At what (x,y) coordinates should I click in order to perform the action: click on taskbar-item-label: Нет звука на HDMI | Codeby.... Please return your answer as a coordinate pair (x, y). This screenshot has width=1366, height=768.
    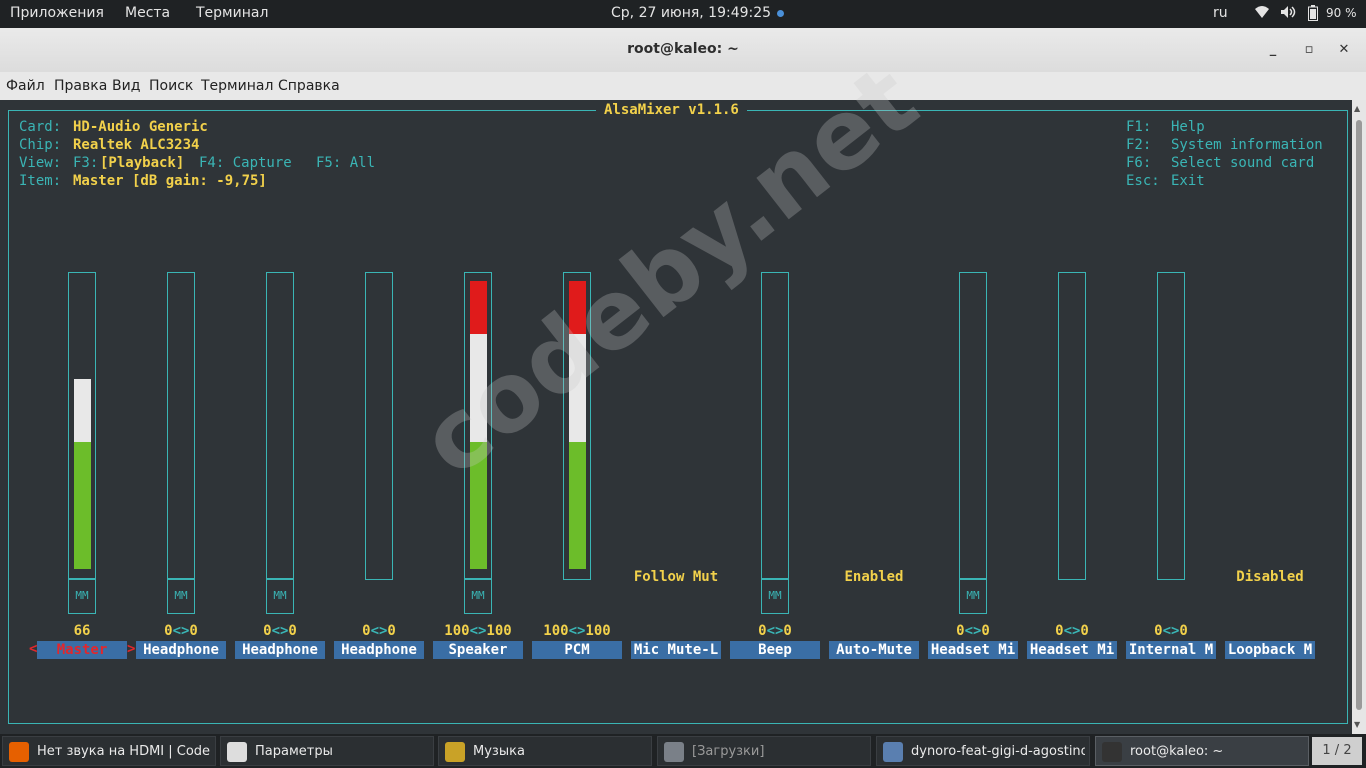
    Looking at the image, I should click on (124, 751).